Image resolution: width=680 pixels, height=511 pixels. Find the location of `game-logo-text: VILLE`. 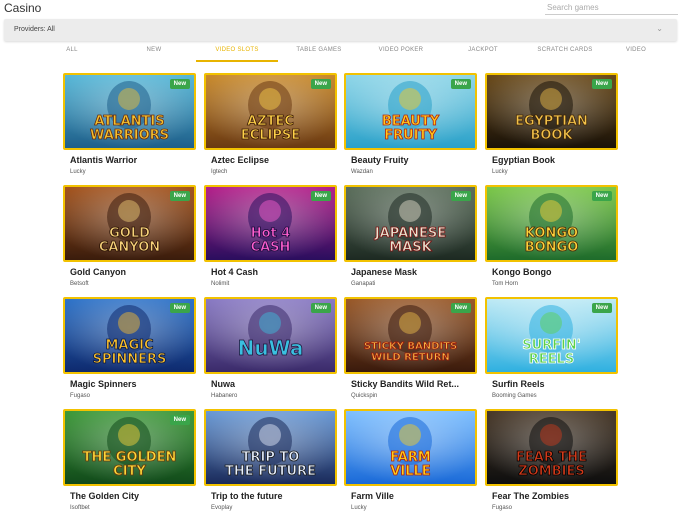

game-logo-text: VILLE is located at coordinates (410, 471).